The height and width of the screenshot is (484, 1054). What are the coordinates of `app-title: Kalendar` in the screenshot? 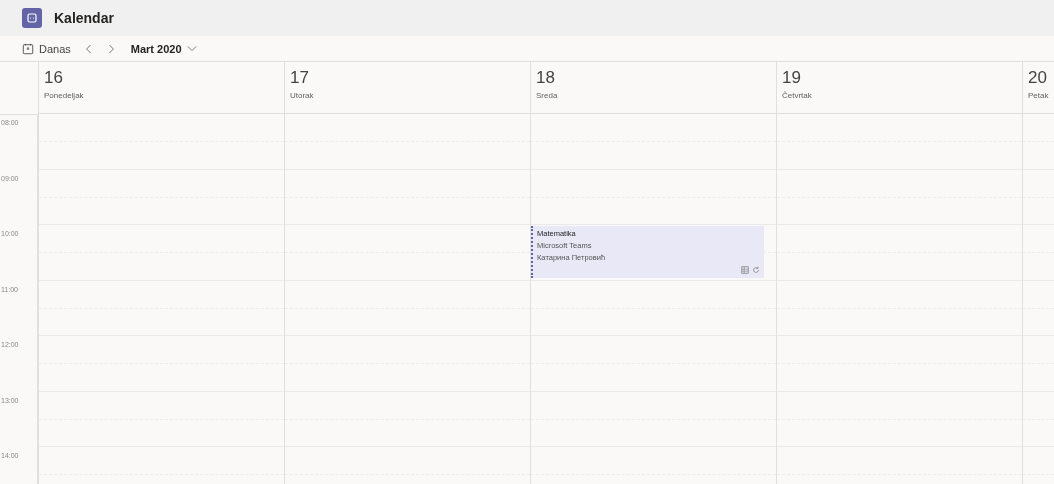 It's located at (84, 18).